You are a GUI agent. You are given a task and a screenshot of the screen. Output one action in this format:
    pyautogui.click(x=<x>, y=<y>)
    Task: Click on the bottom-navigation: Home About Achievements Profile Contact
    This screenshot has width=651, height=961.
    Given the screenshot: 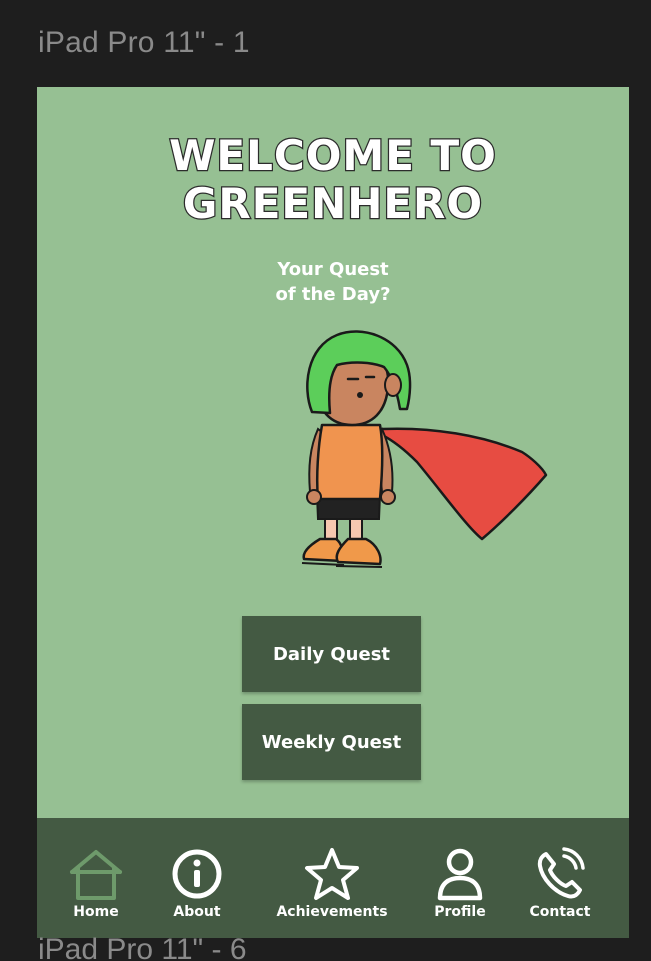 What is the action you would take?
    pyautogui.click(x=333, y=878)
    